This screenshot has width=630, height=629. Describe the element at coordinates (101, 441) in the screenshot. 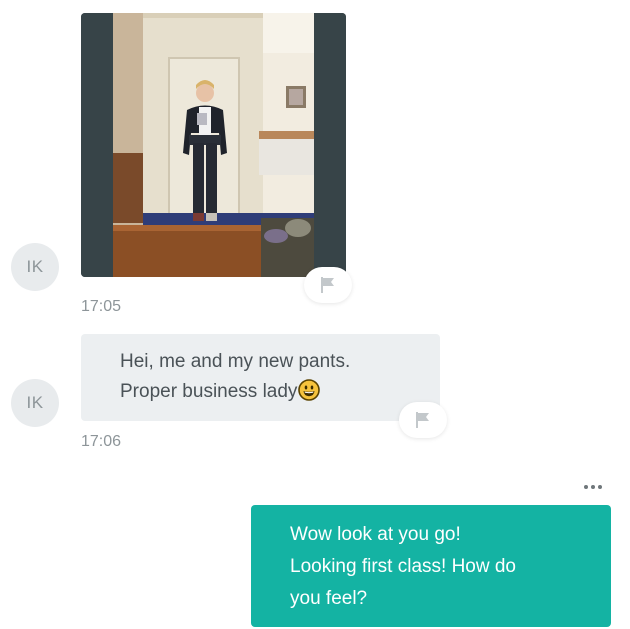

I see `message-timestamp: 17:06` at that location.